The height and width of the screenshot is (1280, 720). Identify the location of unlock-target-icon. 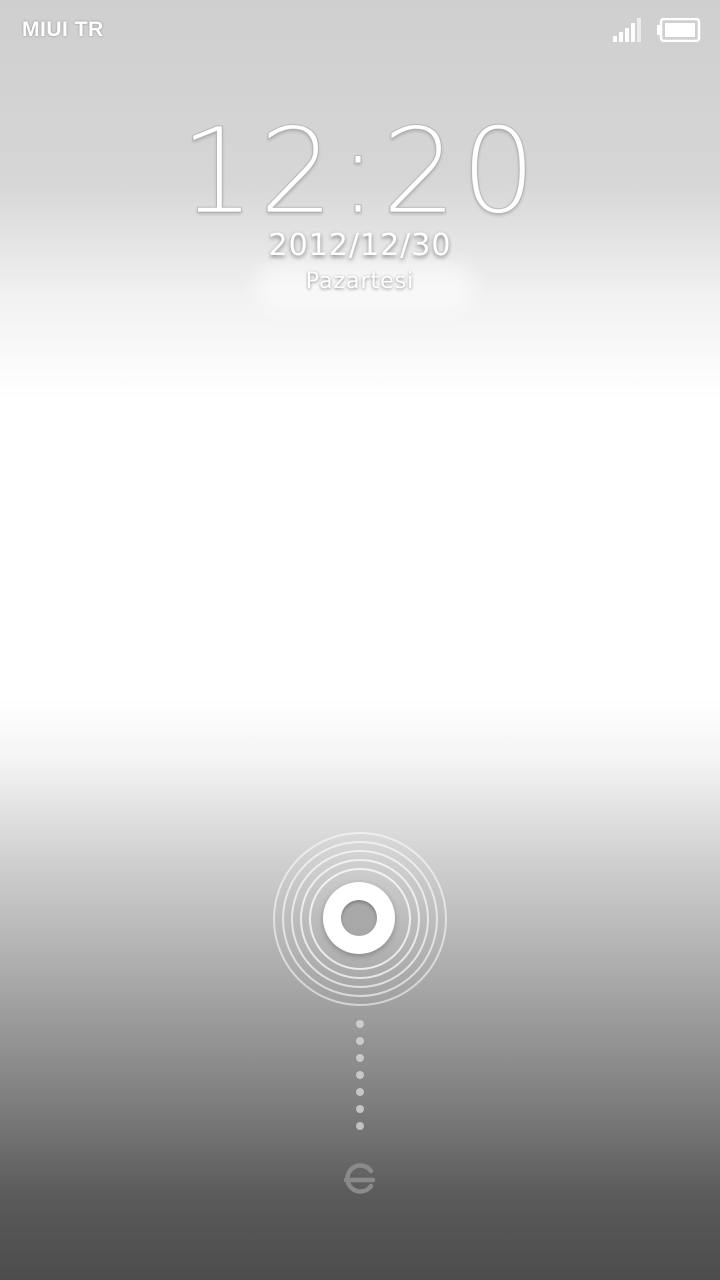
(359, 1179).